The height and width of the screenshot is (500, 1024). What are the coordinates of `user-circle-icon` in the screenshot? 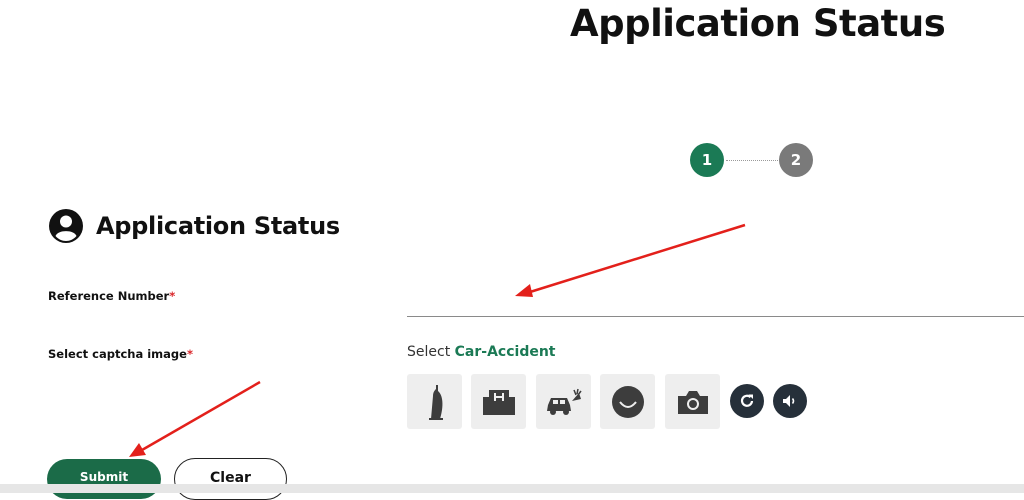 It's located at (66, 226).